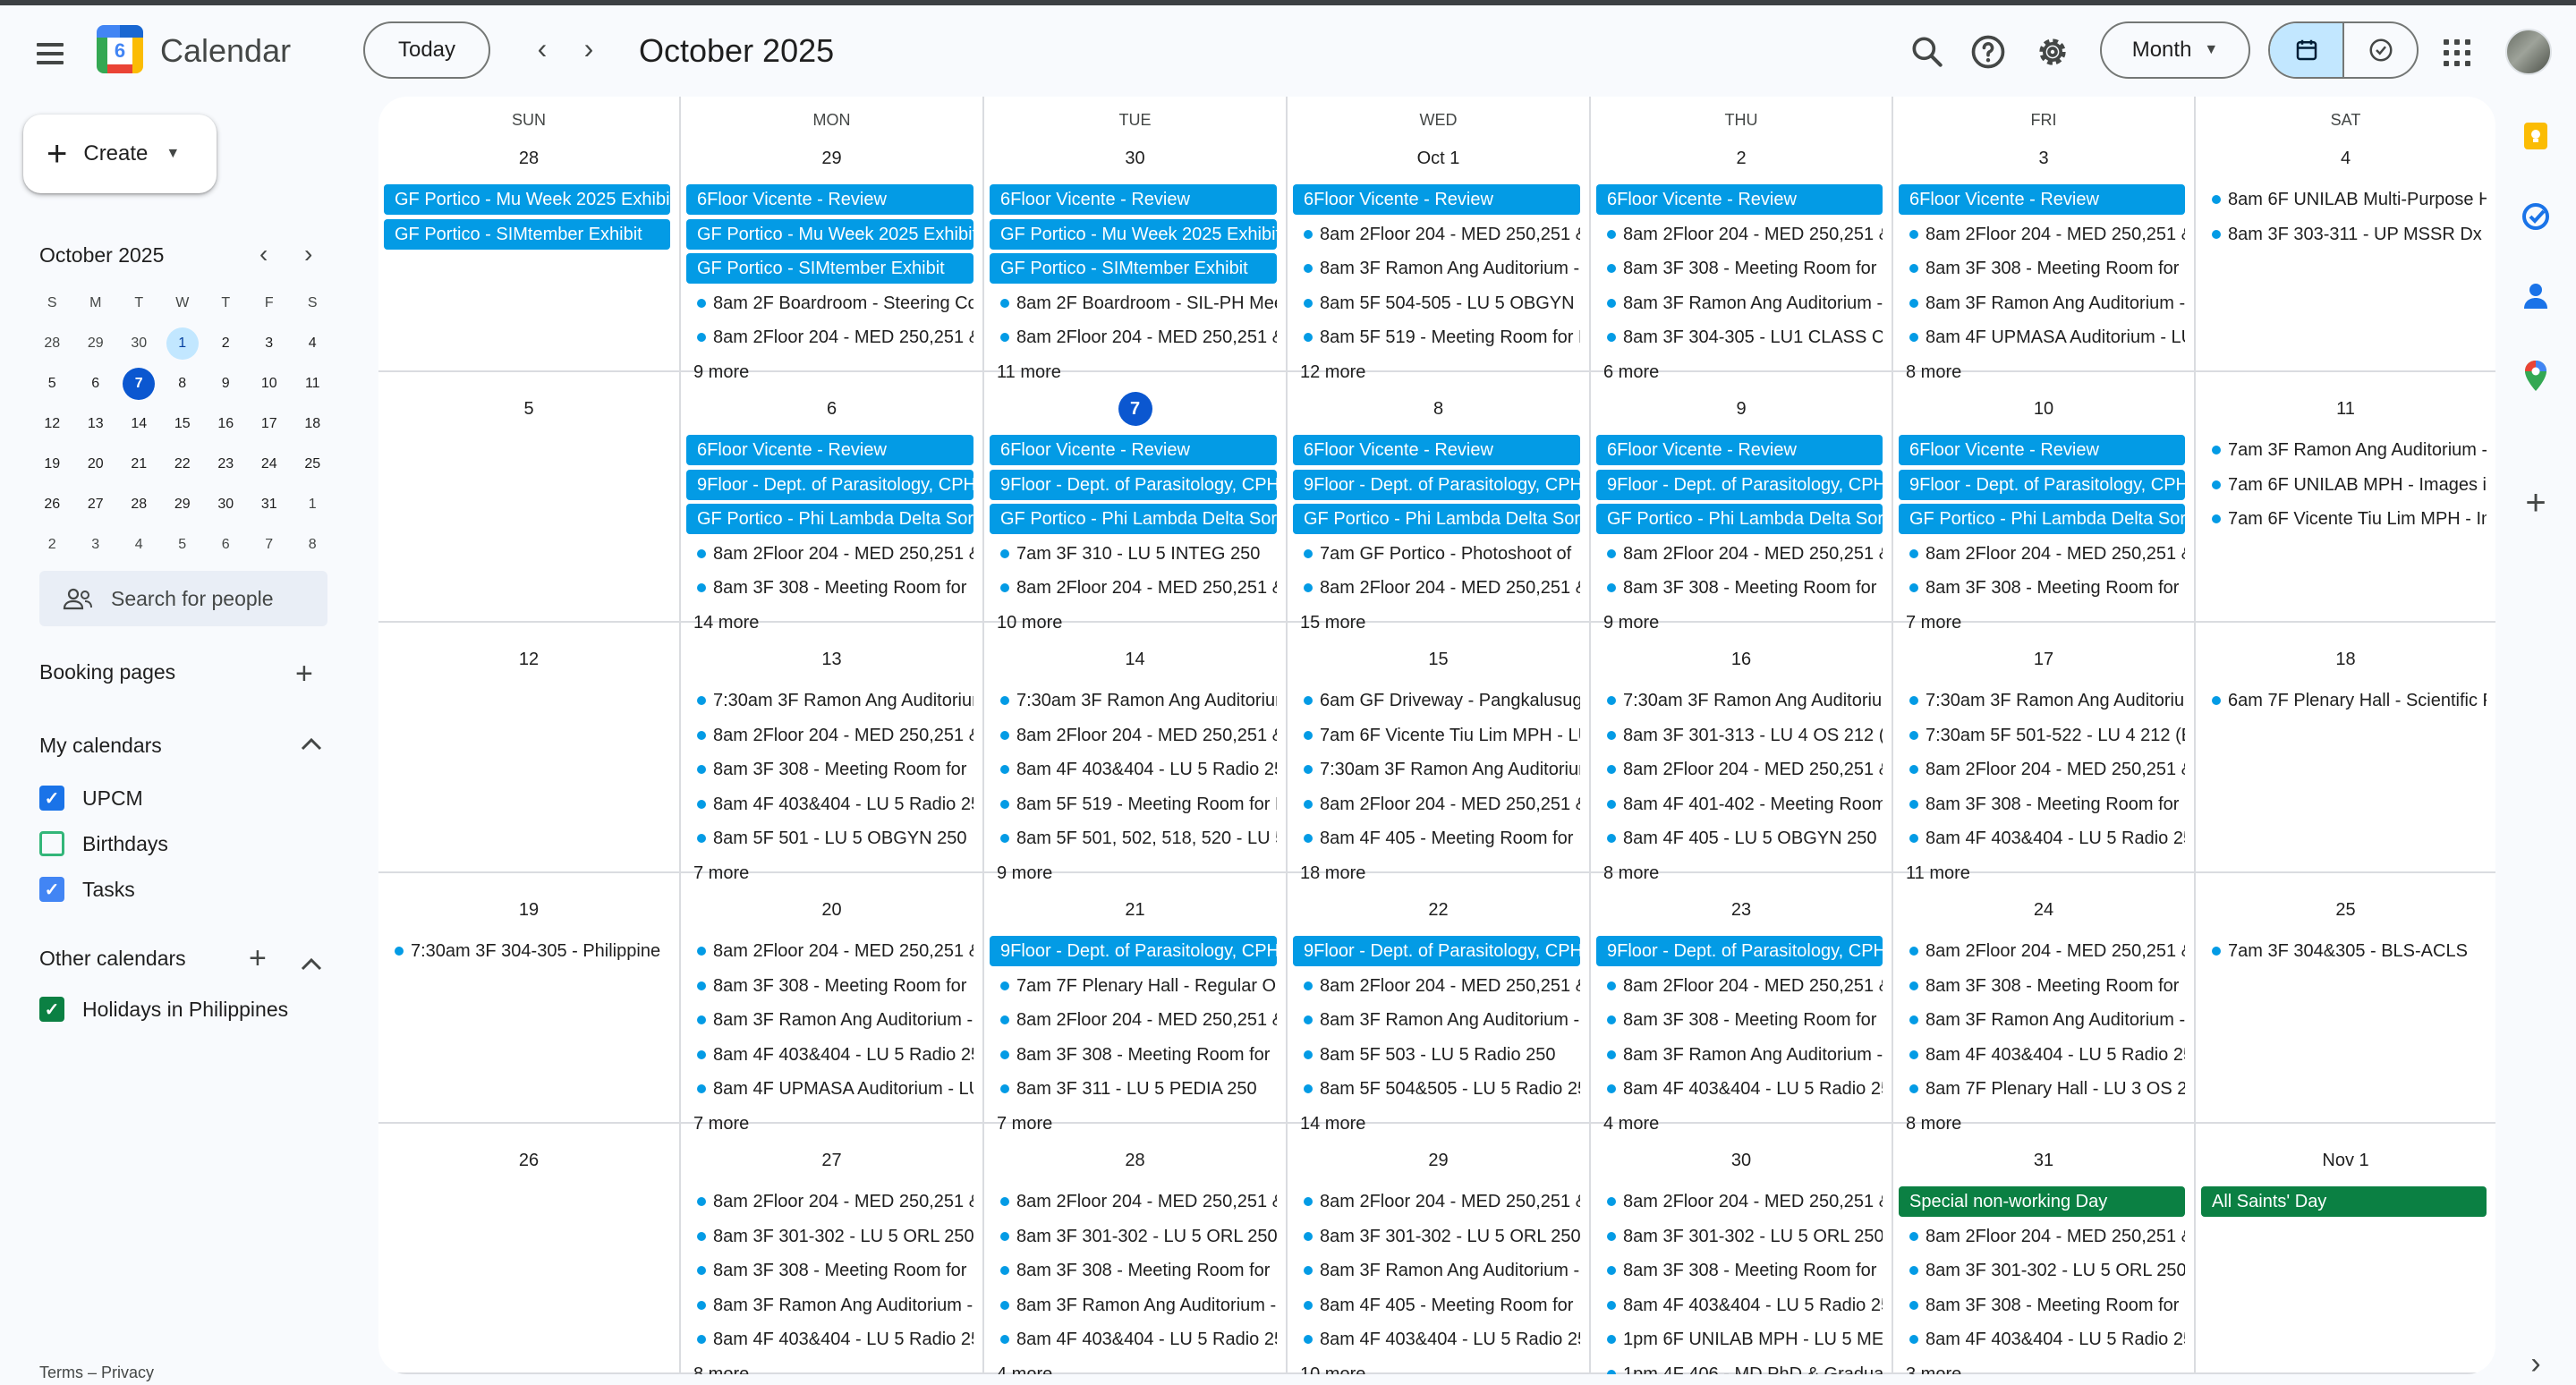 The image size is (2576, 1385). What do you see at coordinates (96, 384) in the screenshot?
I see `mini-day: 6` at bounding box center [96, 384].